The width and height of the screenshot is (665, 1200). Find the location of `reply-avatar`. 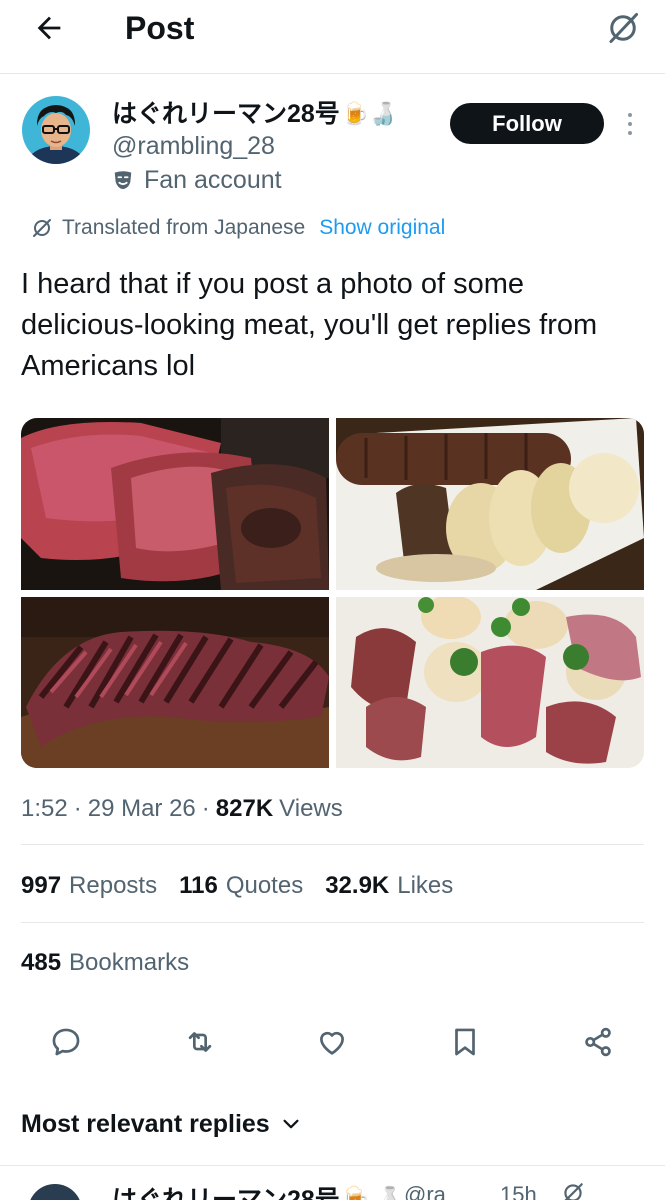

reply-avatar is located at coordinates (55, 1192).